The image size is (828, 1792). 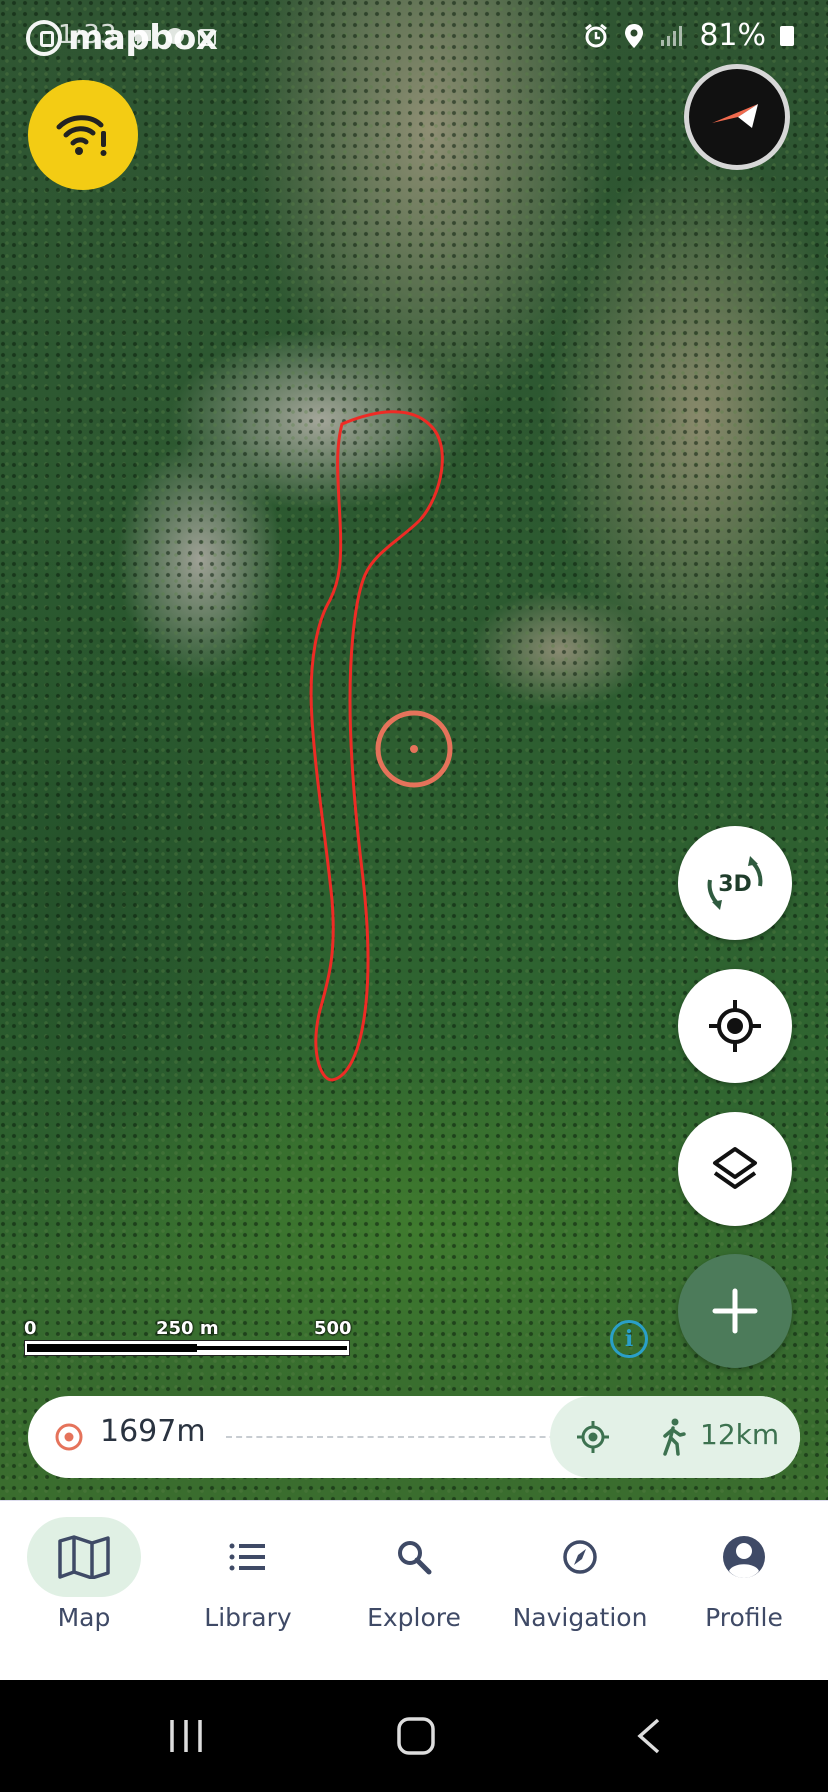 I want to click on distance-bar: 1697m 12km, so click(x=414, y=1437).